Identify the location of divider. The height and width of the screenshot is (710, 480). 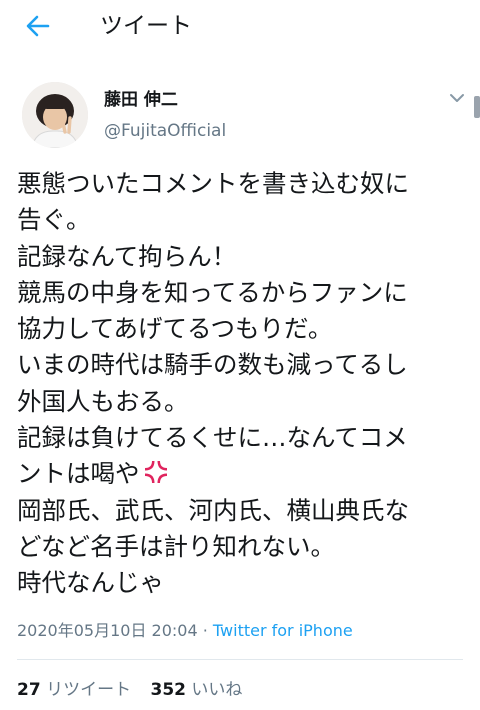
(240, 659).